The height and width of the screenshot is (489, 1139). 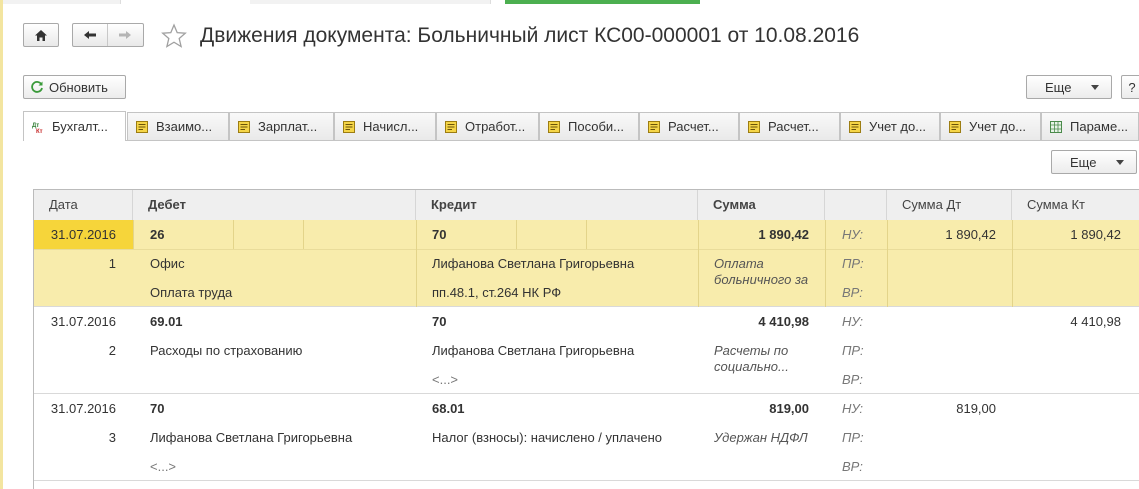 I want to click on column-header-empty, so click(x=856, y=205).